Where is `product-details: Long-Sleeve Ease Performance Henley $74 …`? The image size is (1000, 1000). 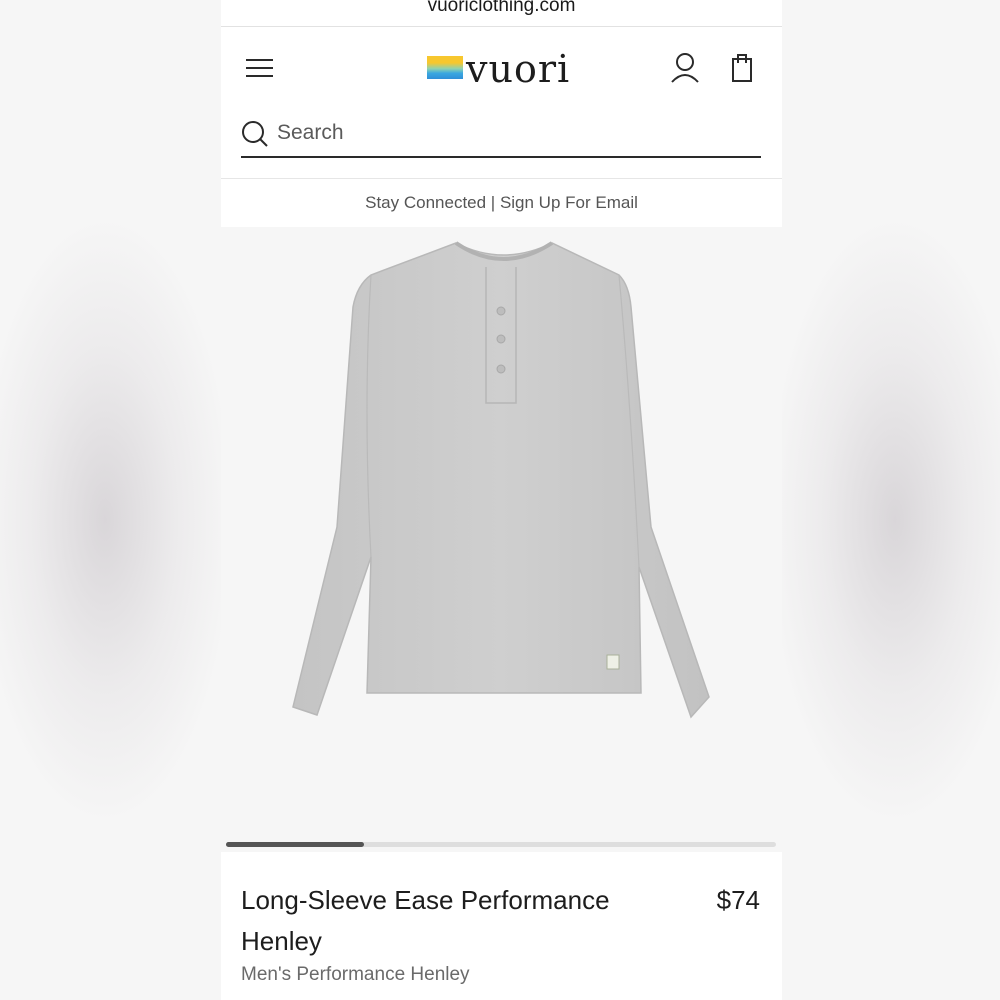
product-details: Long-Sleeve Ease Performance Henley $74 … is located at coordinates (501, 926).